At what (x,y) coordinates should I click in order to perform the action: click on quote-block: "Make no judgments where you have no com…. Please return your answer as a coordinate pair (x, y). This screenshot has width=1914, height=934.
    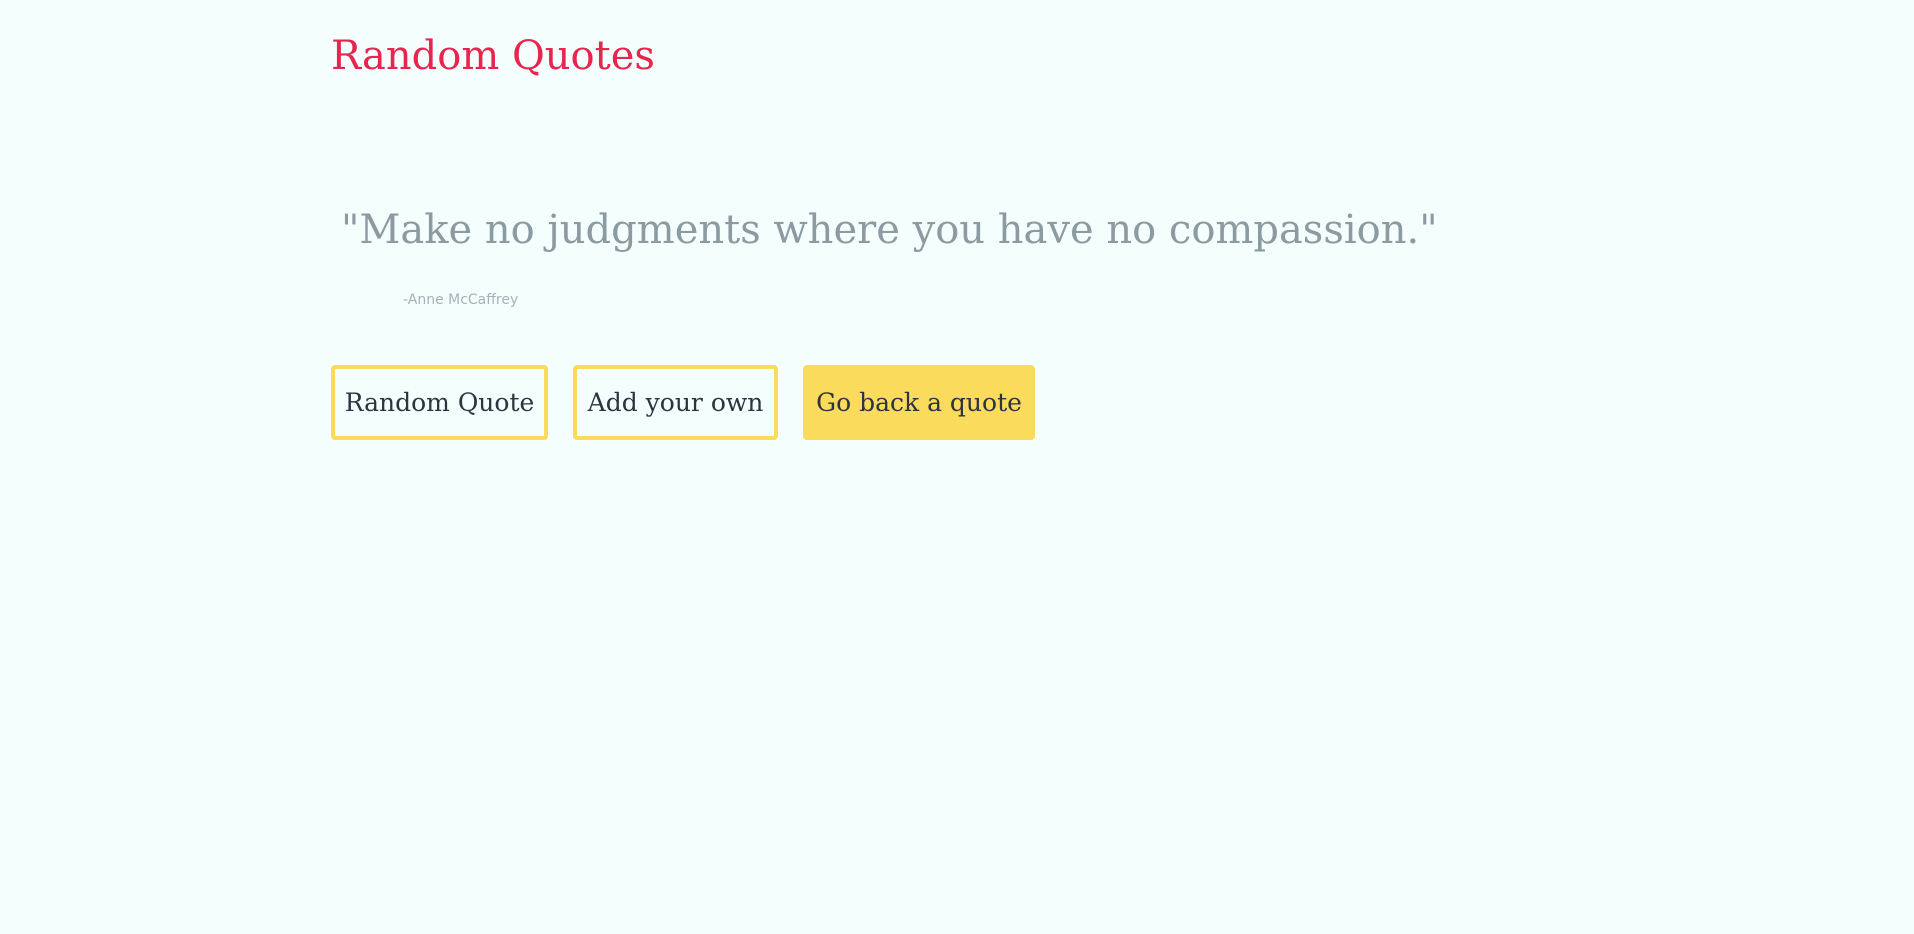
    Looking at the image, I should click on (941, 254).